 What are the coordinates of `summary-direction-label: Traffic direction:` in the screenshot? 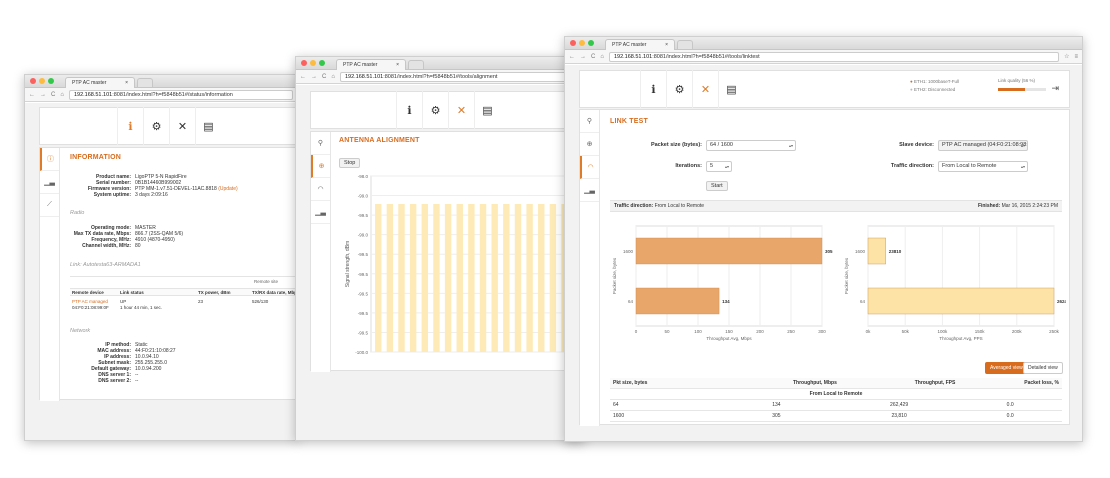 It's located at (634, 206).